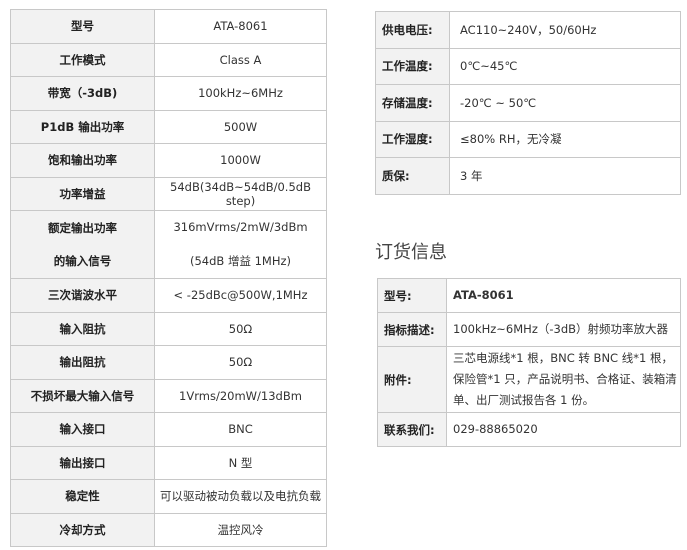 The image size is (687, 550). What do you see at coordinates (240, 160) in the screenshot?
I see `spec-value: 1000W` at bounding box center [240, 160].